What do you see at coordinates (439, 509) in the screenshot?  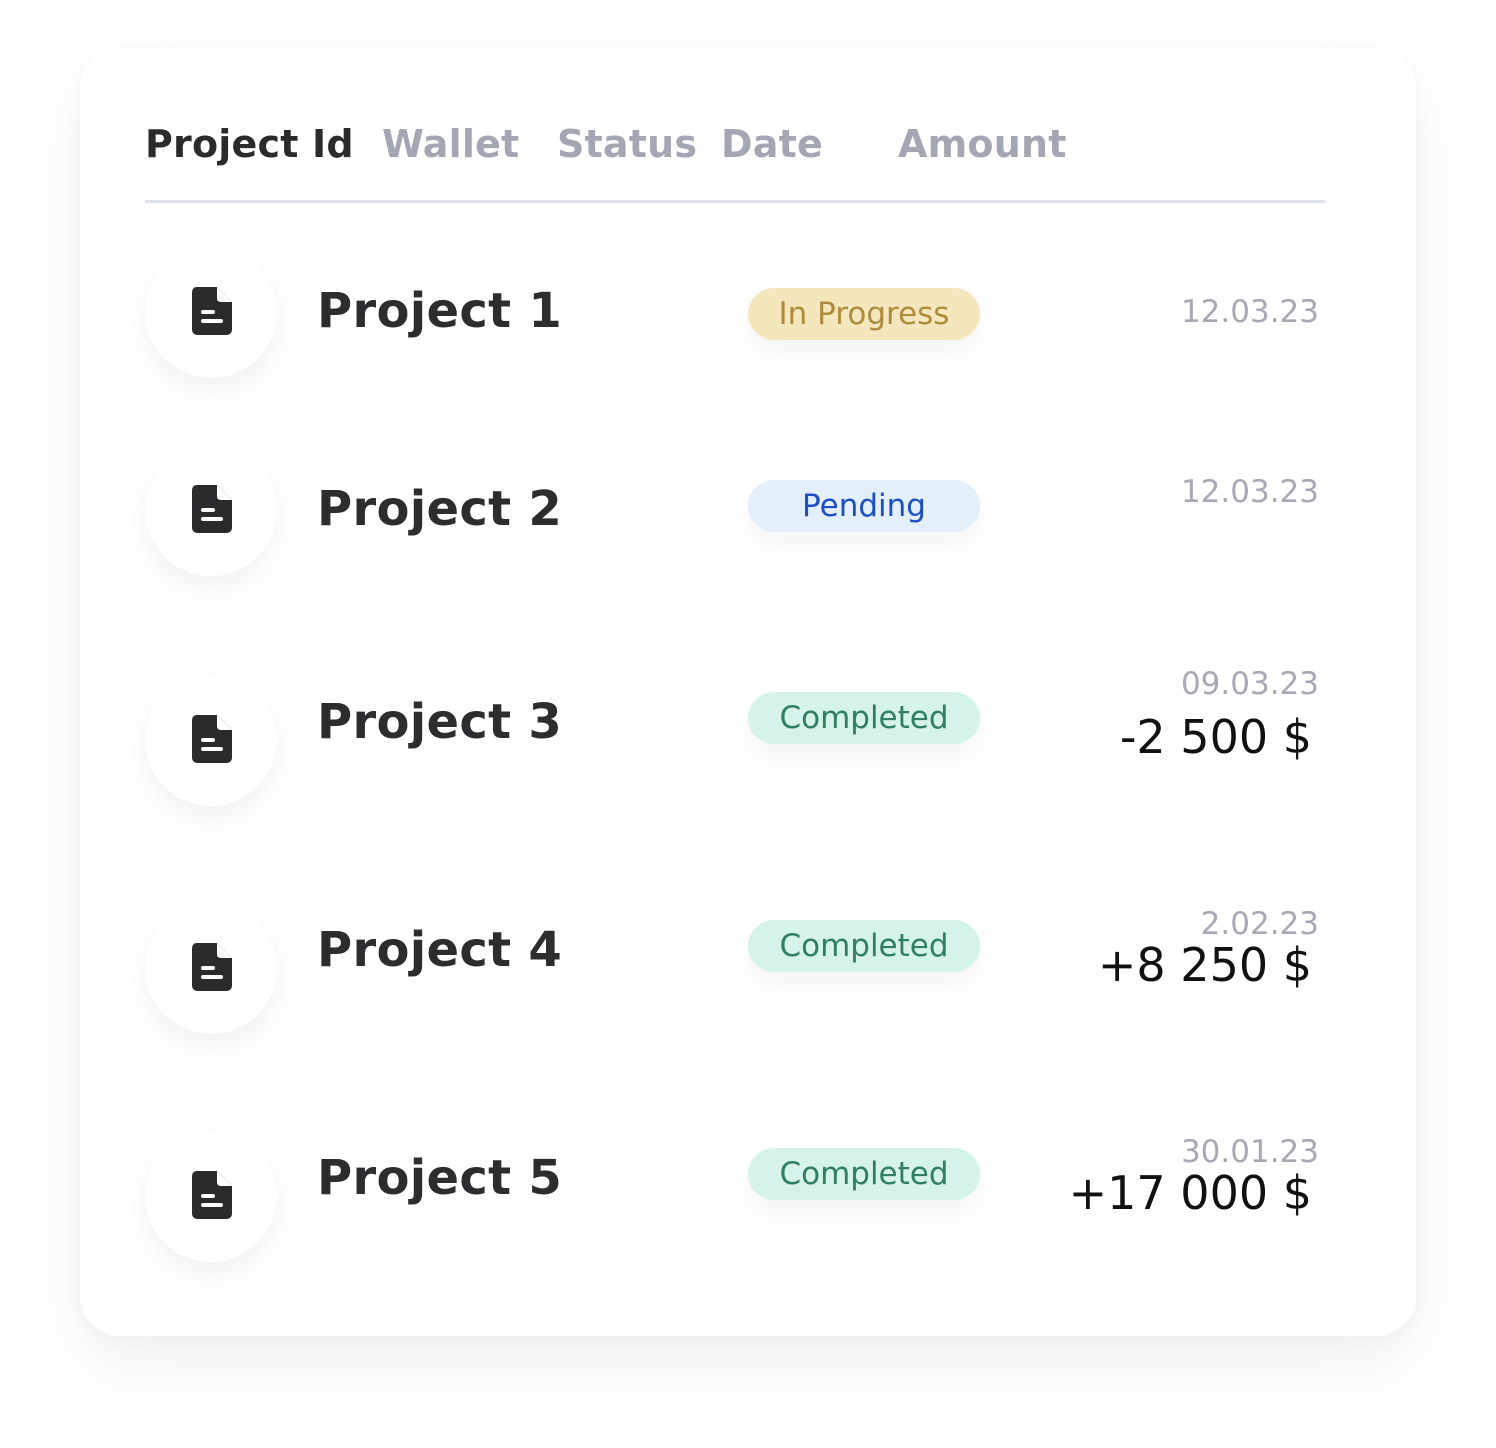 I see `project-name: Project 2` at bounding box center [439, 509].